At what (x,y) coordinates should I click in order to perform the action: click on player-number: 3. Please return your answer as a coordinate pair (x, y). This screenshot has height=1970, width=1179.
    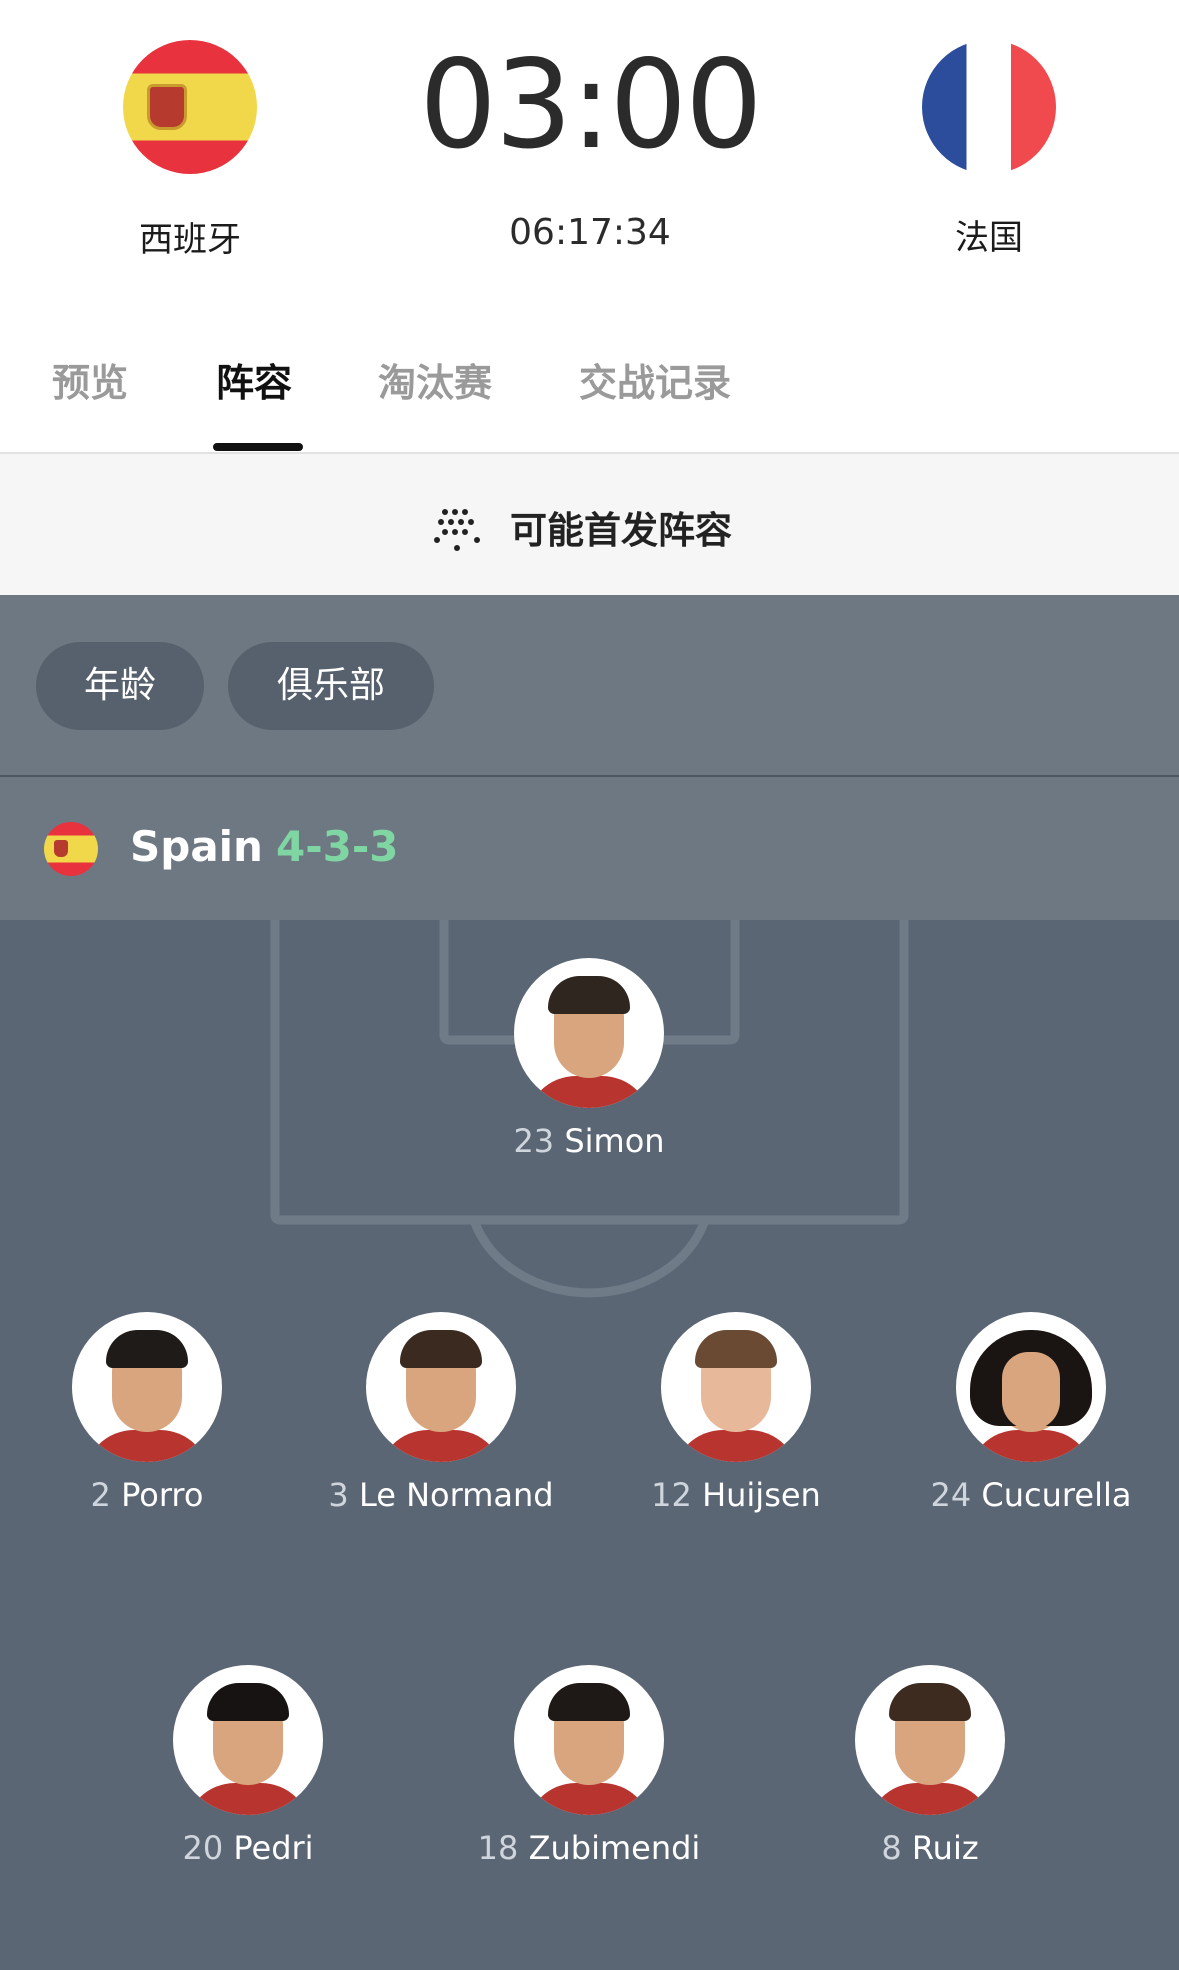
    Looking at the image, I should click on (338, 1495).